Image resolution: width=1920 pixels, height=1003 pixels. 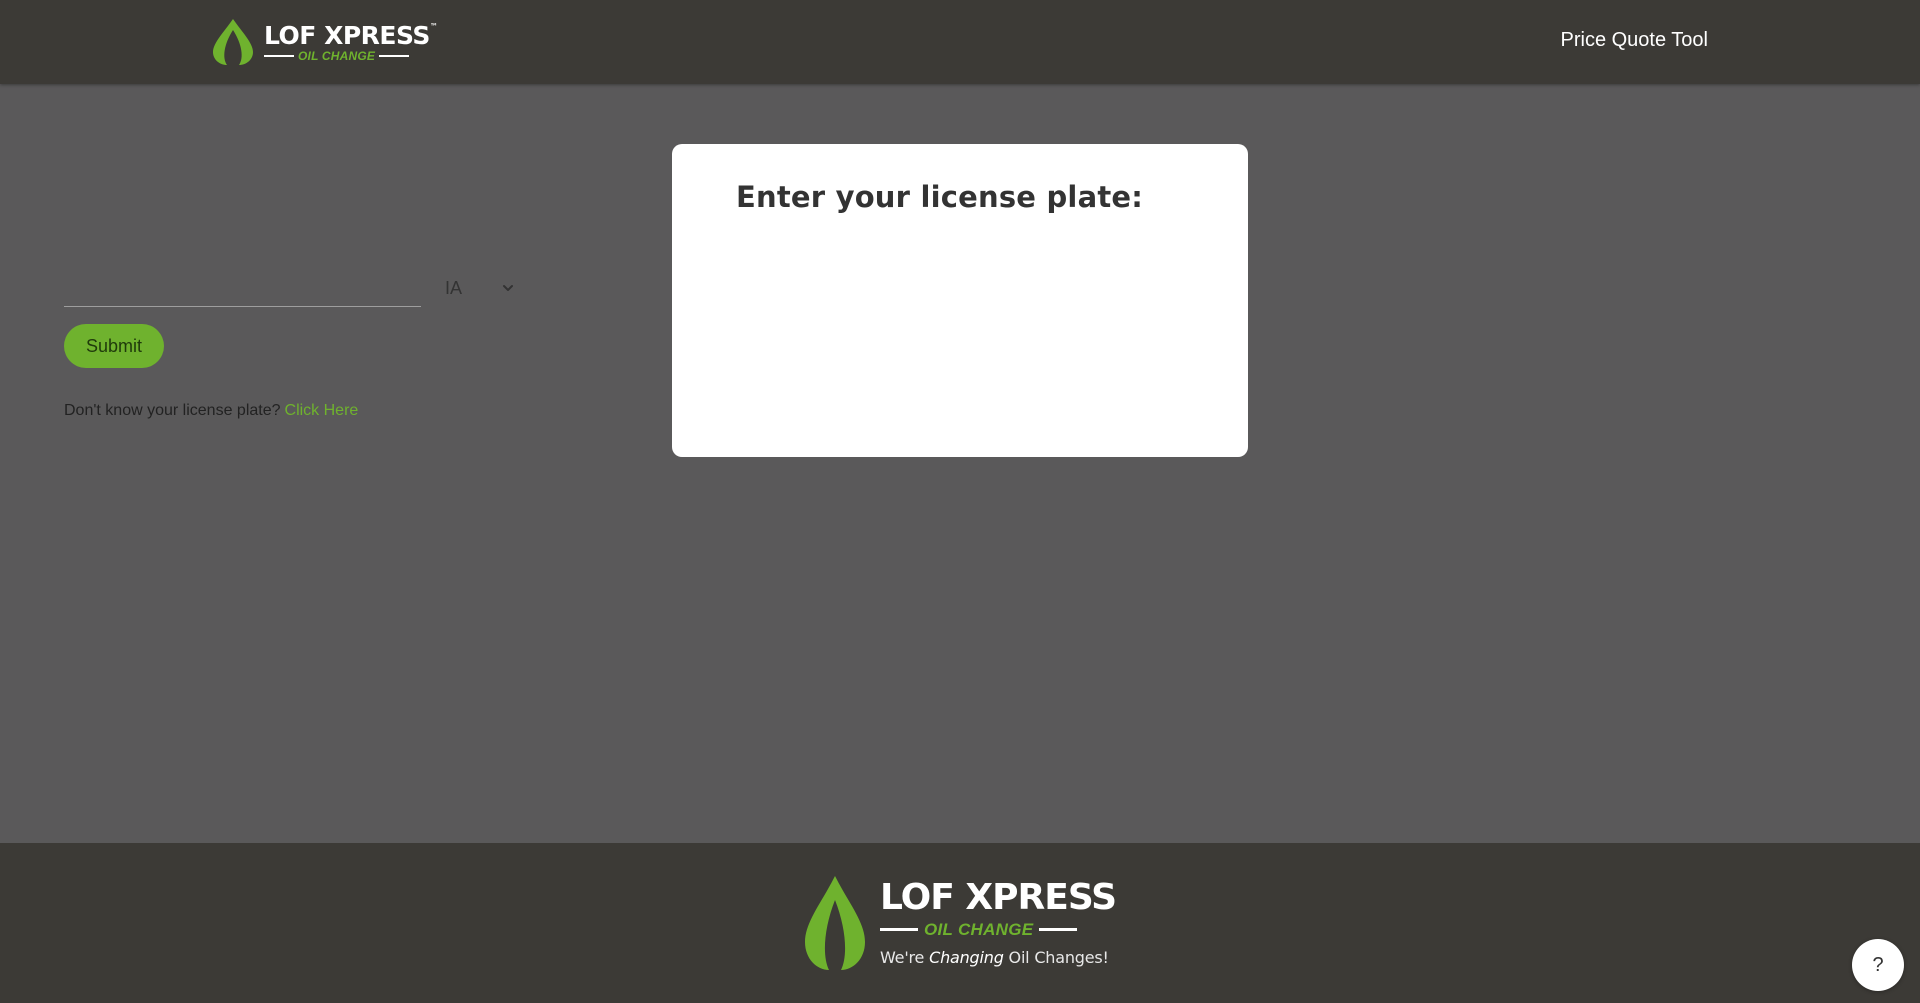 I want to click on footer-logo-subtitle: OIL CHANGE, so click(x=998, y=930).